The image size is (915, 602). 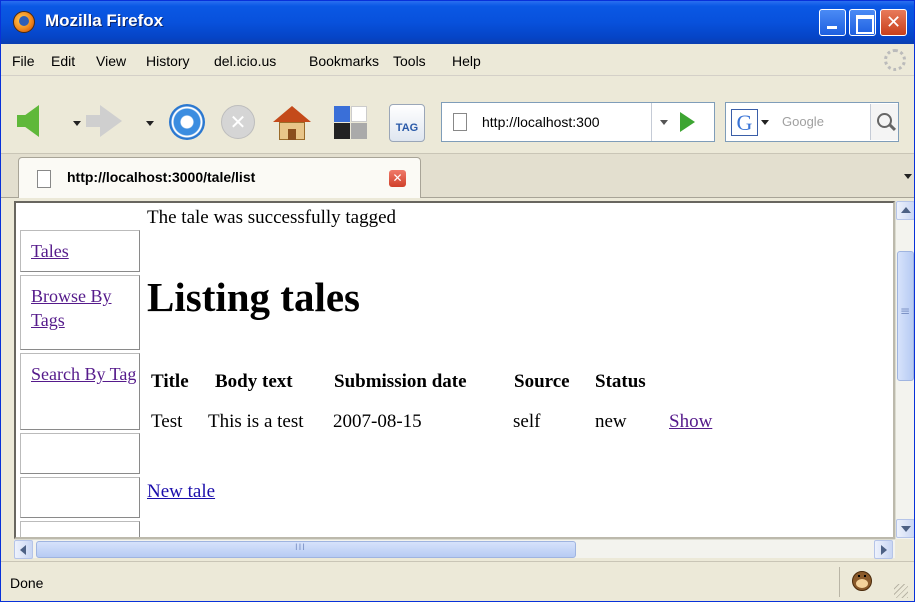 What do you see at coordinates (457, 176) in the screenshot?
I see `tab-bar: http://localhost:3000/tale/list ✕` at bounding box center [457, 176].